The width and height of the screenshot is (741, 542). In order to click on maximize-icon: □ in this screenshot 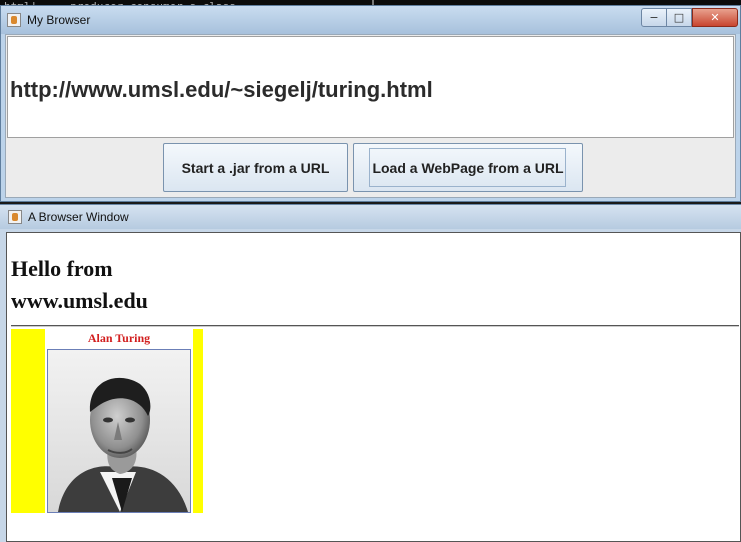, I will do `click(679, 17)`.